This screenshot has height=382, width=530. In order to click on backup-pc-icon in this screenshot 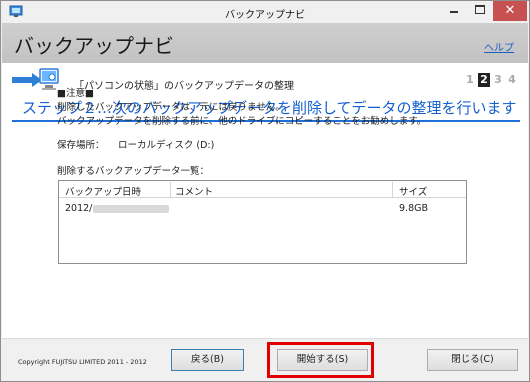, I will do `click(35, 79)`.